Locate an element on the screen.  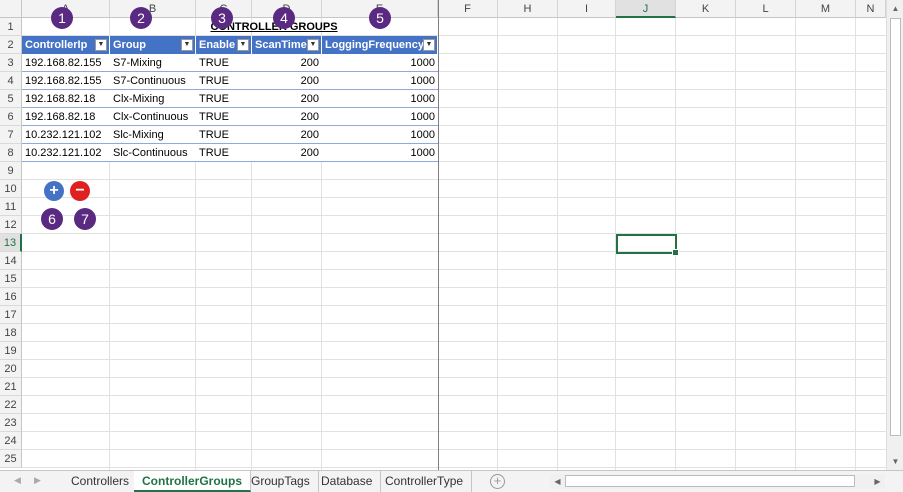
tab-scroll-left-icon: ◀ is located at coordinates (17, 480).